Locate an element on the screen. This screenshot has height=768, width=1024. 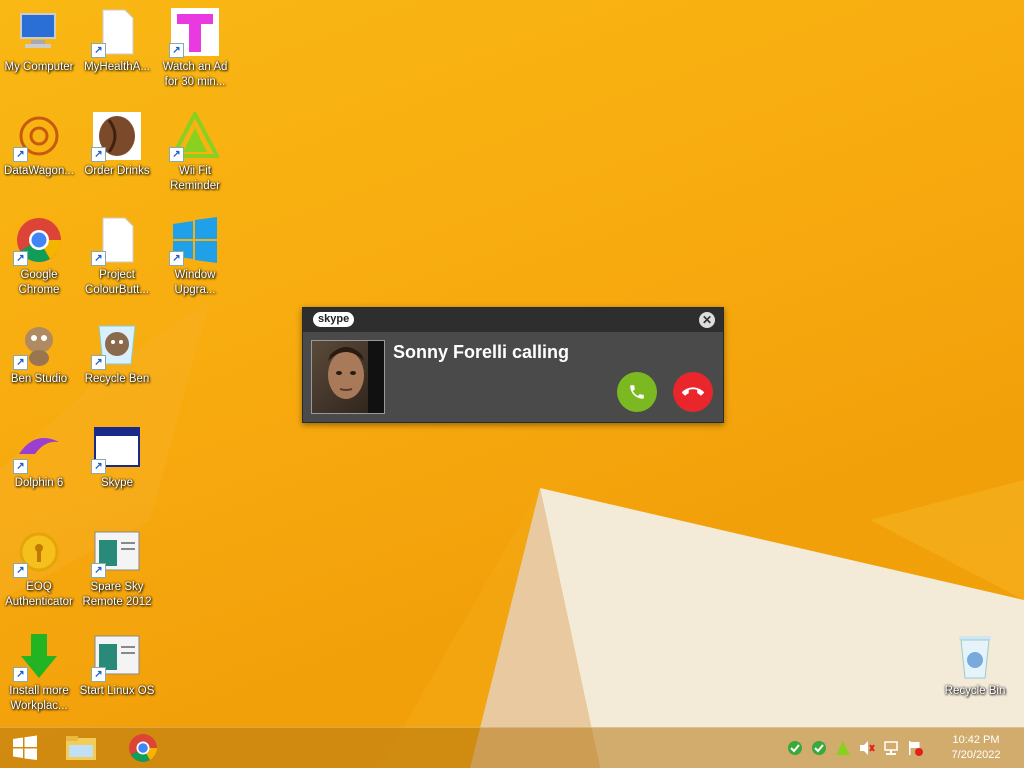
desktop-icon-label: My Computer is located at coordinates (39, 67).